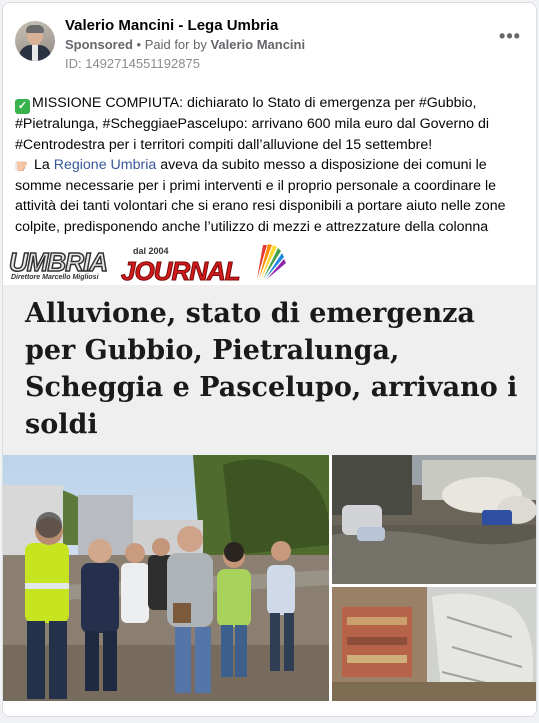 This screenshot has height=723, width=539. I want to click on logo-year: dal 2004, so click(151, 251).